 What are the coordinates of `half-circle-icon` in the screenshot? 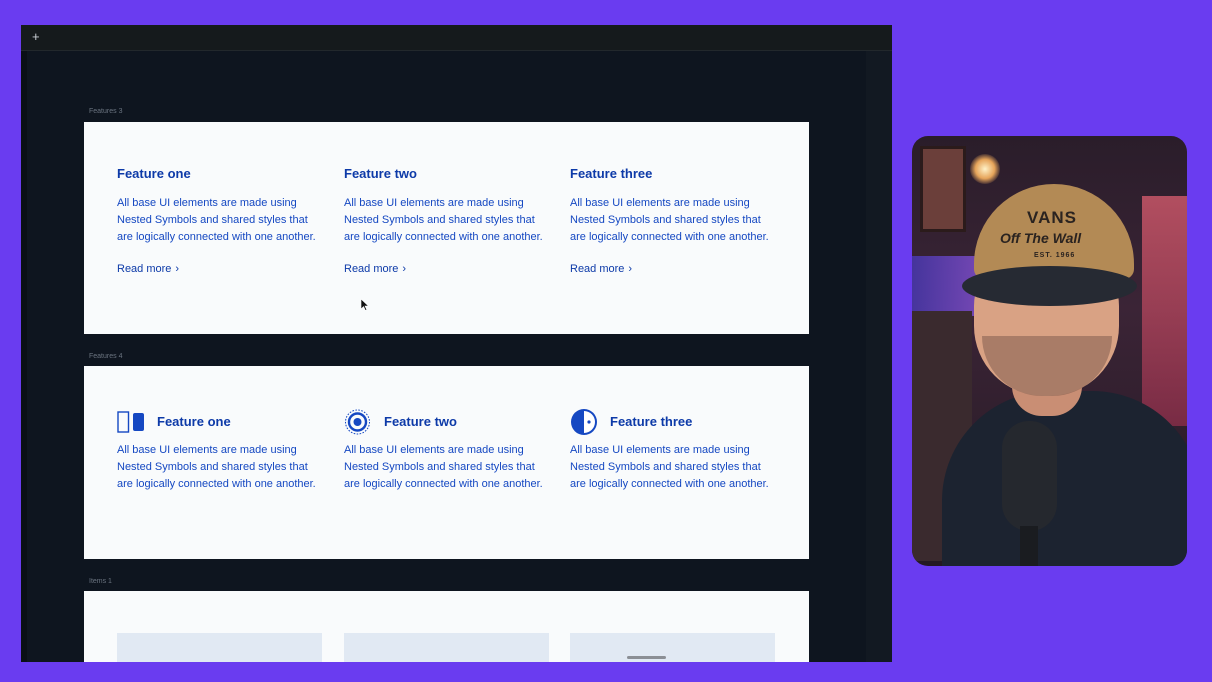 It's located at (584, 422).